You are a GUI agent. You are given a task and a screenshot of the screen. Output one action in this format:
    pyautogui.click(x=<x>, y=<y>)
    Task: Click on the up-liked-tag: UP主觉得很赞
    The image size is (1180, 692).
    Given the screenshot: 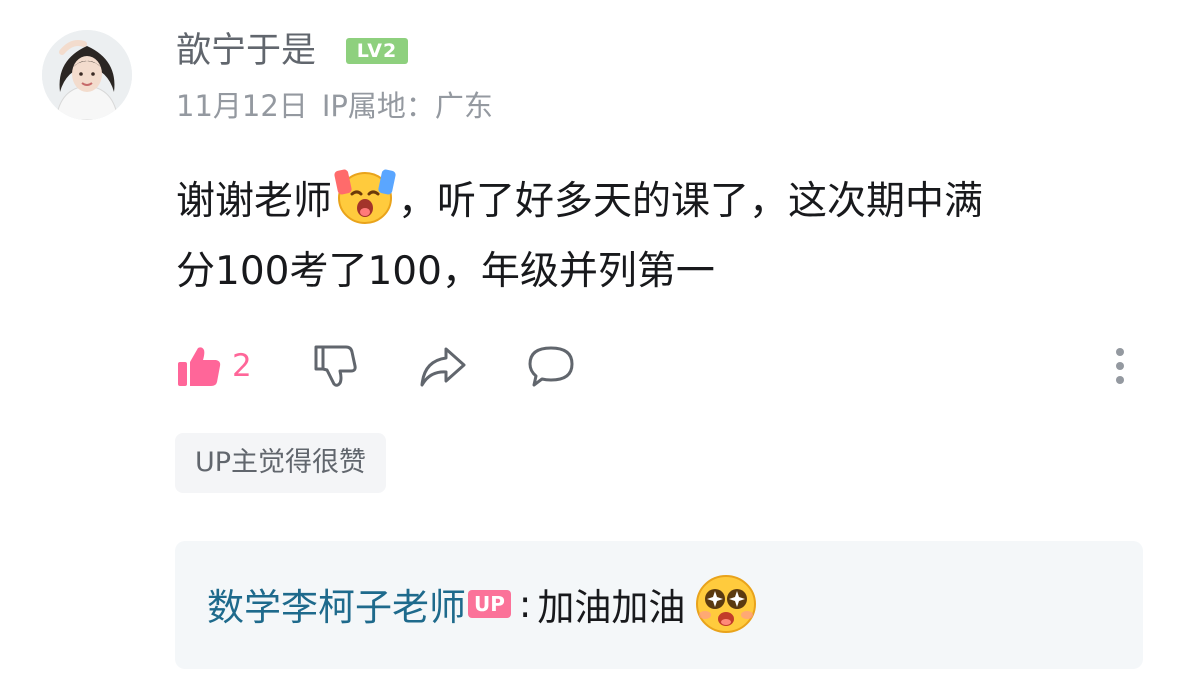 What is the action you would take?
    pyautogui.click(x=281, y=463)
    